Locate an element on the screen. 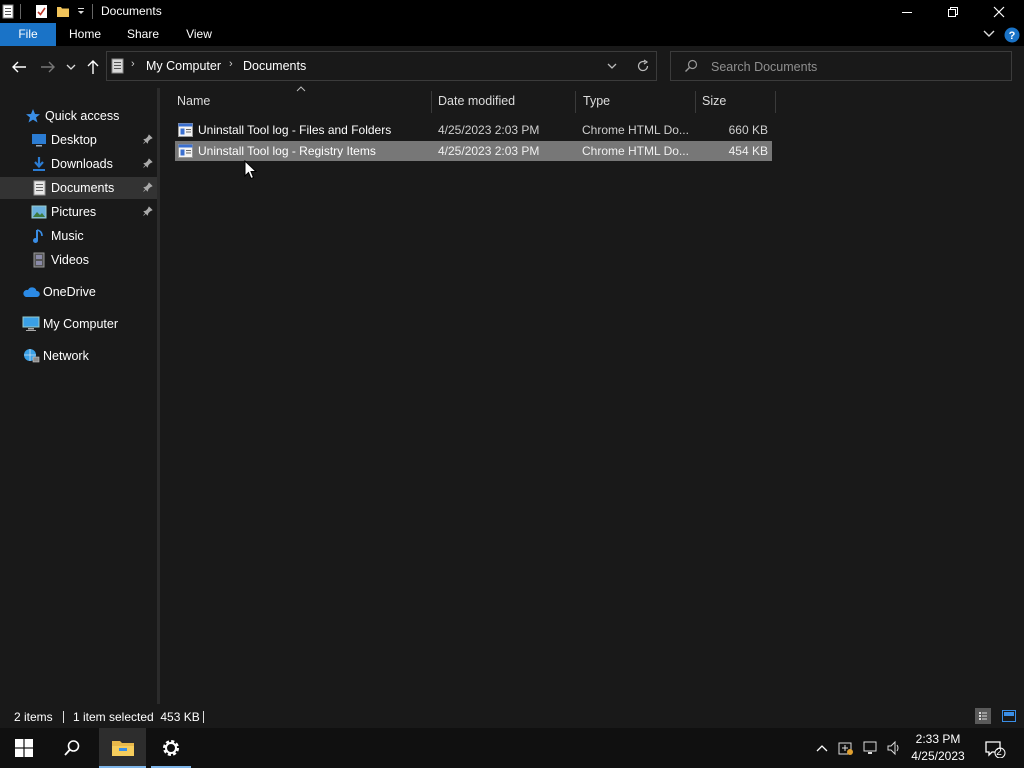 The height and width of the screenshot is (768, 1024). tab-view: View is located at coordinates (199, 34).